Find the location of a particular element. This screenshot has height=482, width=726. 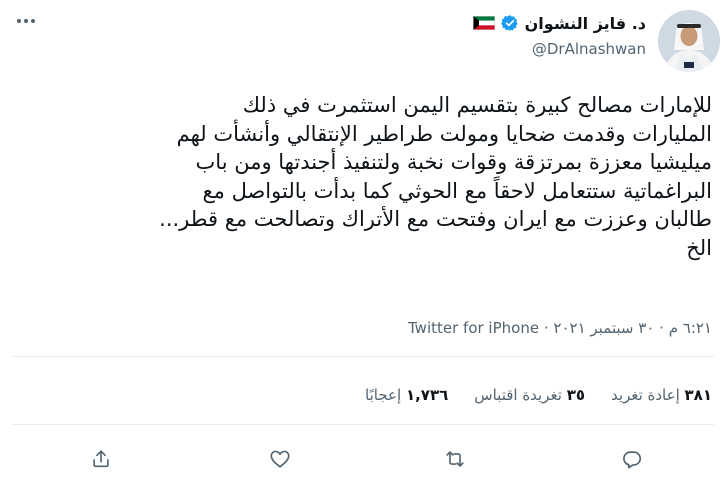

author-name: د. فايز النشوان is located at coordinates (585, 23).